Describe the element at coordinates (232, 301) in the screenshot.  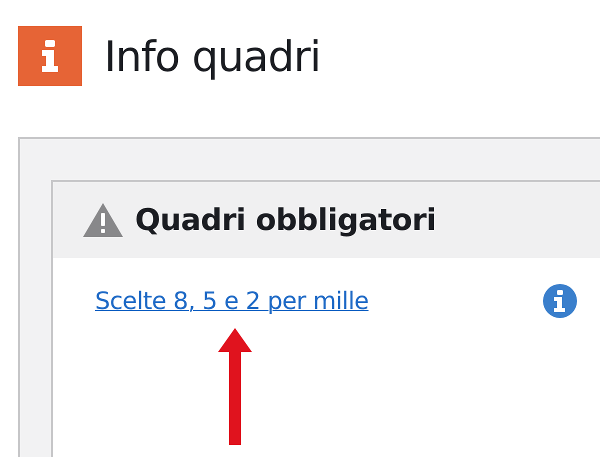
I see `section-link: Scelte 8, 5 e 2 per mille` at that location.